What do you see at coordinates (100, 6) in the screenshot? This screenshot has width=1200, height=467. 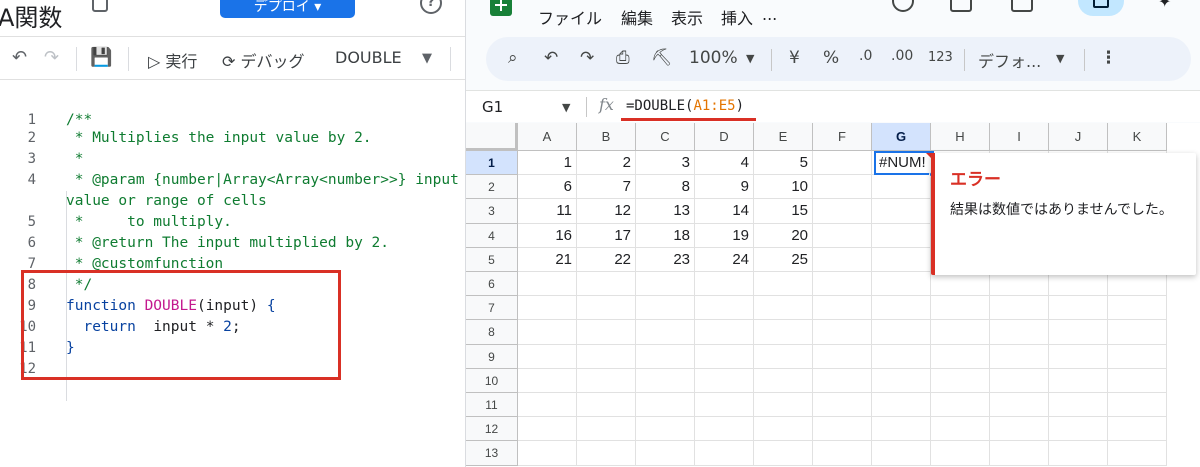 I see `drive-icon` at bounding box center [100, 6].